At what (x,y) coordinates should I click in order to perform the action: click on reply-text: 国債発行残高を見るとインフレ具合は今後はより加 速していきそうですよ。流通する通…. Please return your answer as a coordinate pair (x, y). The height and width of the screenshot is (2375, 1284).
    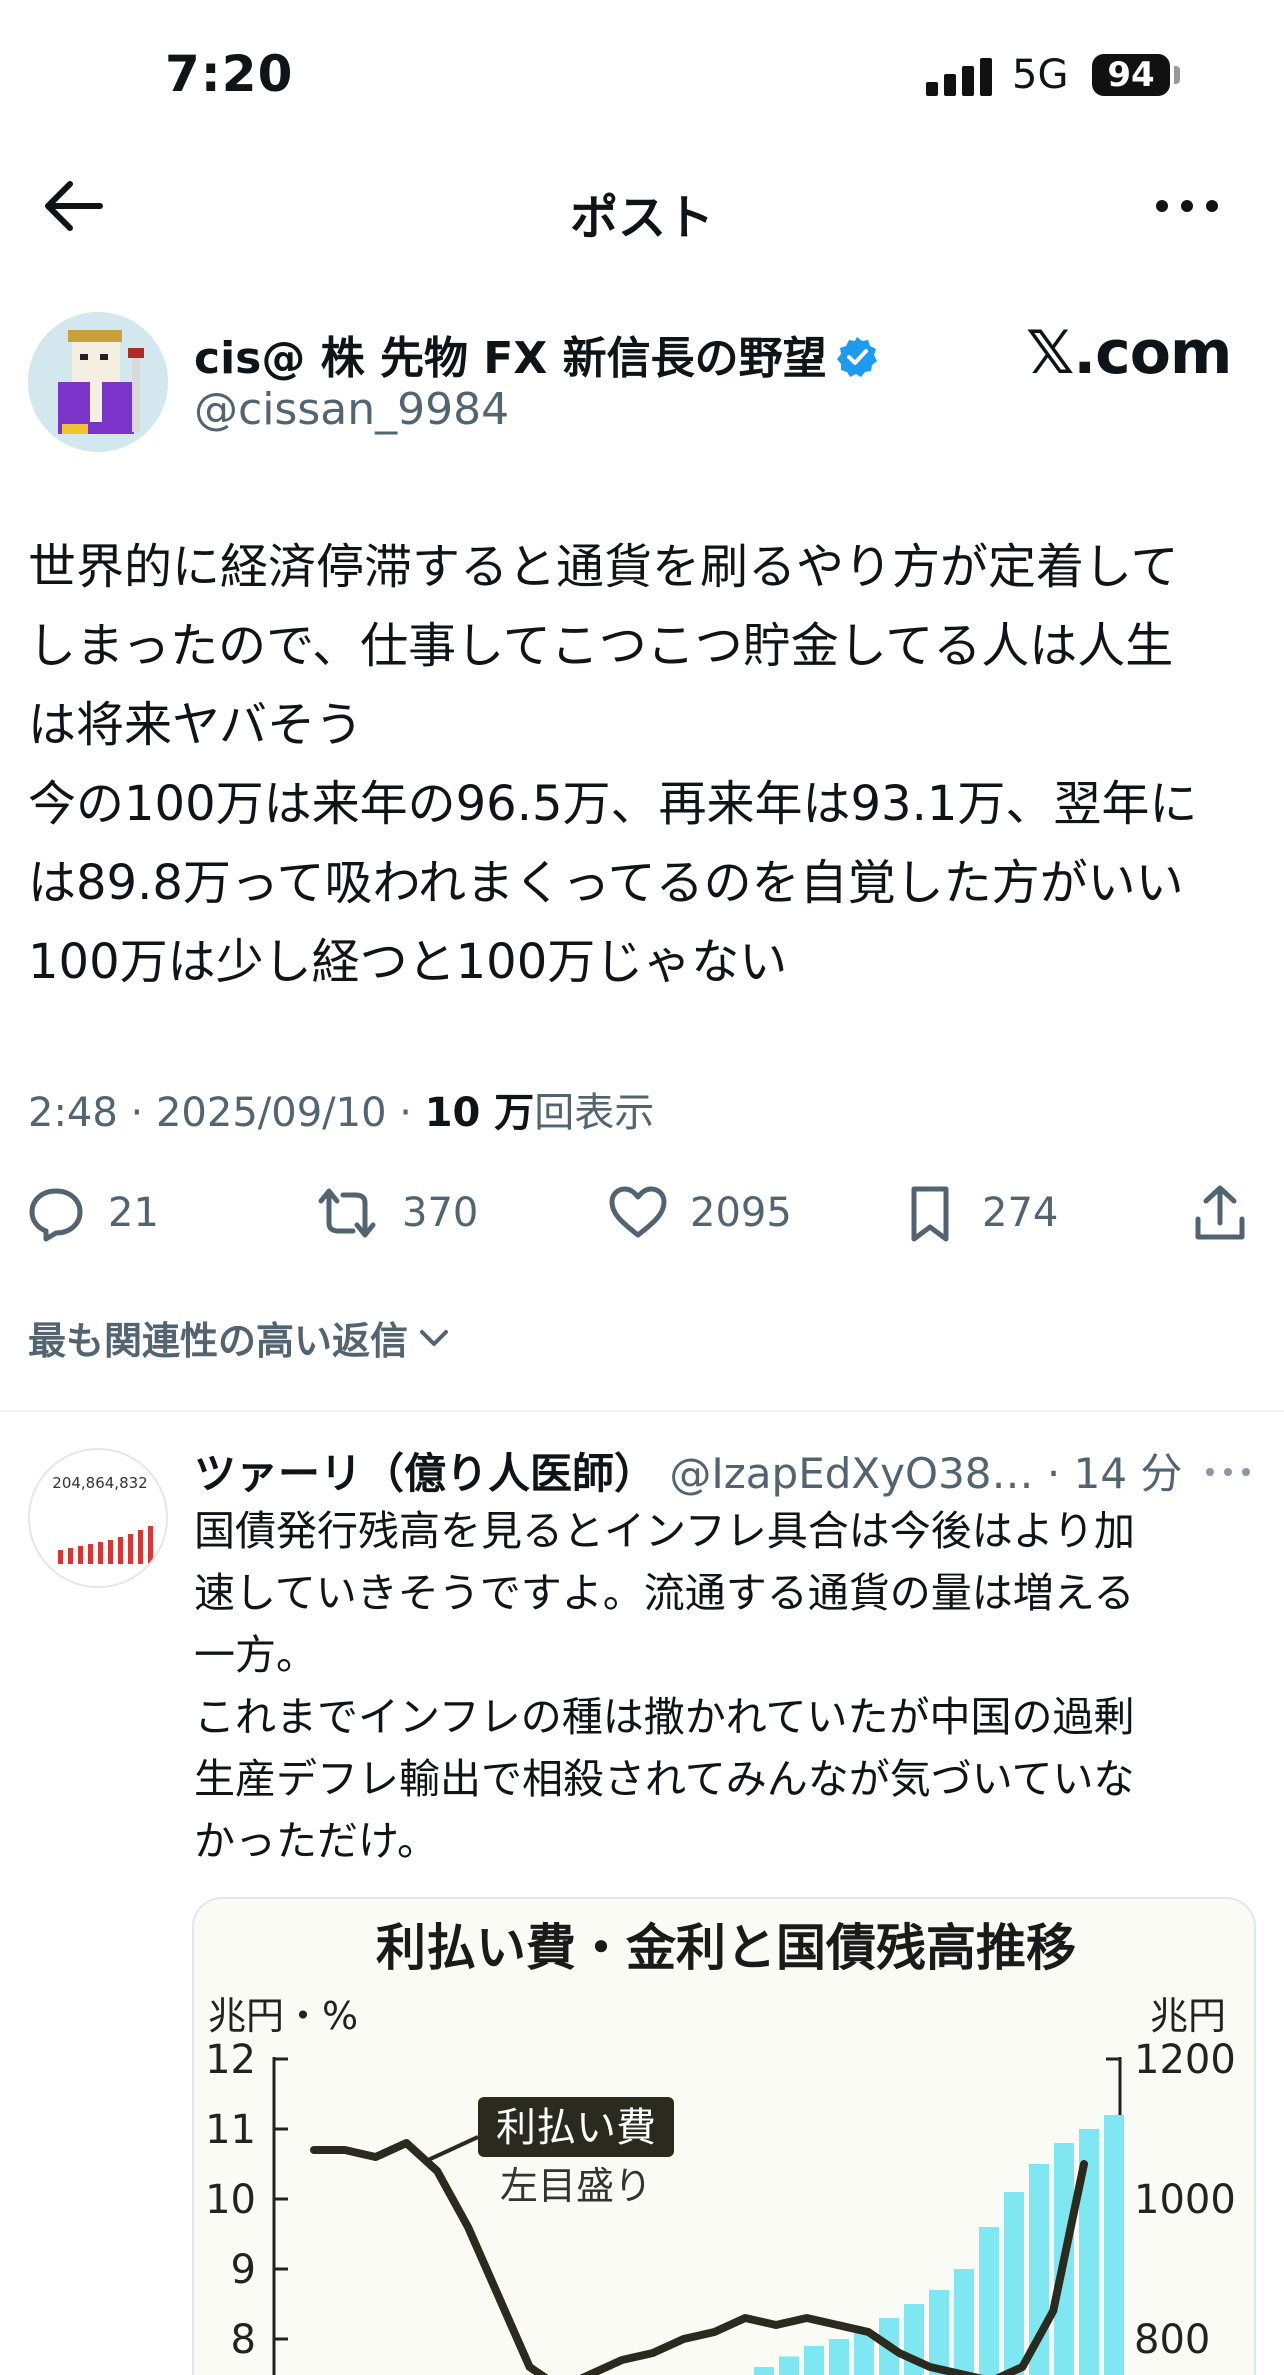
    Looking at the image, I should click on (664, 1686).